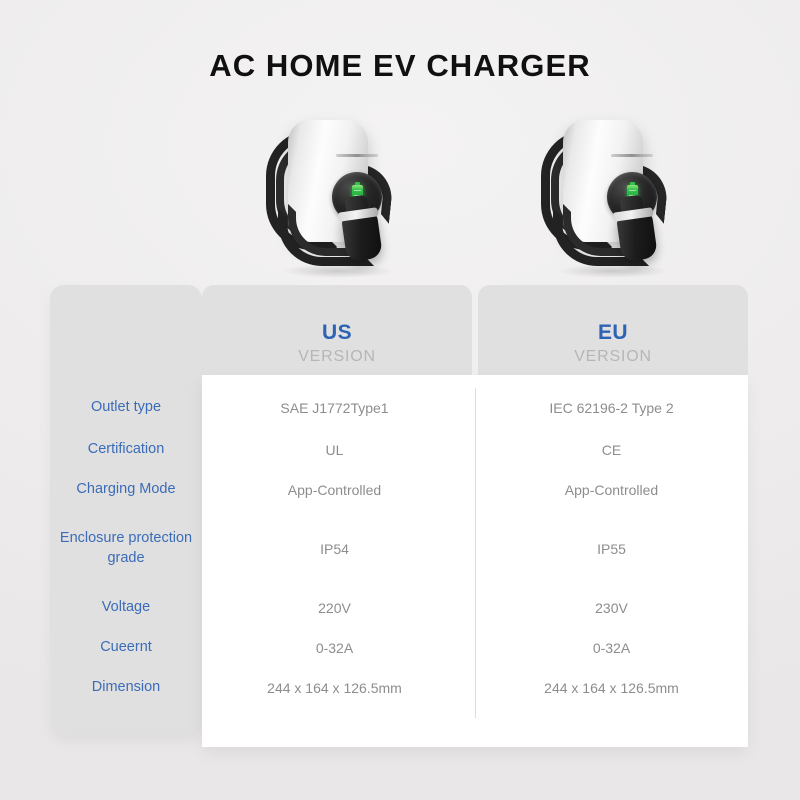 The image size is (800, 800). Describe the element at coordinates (334, 408) in the screenshot. I see `row-value-us: SAE J1772Type1` at that location.